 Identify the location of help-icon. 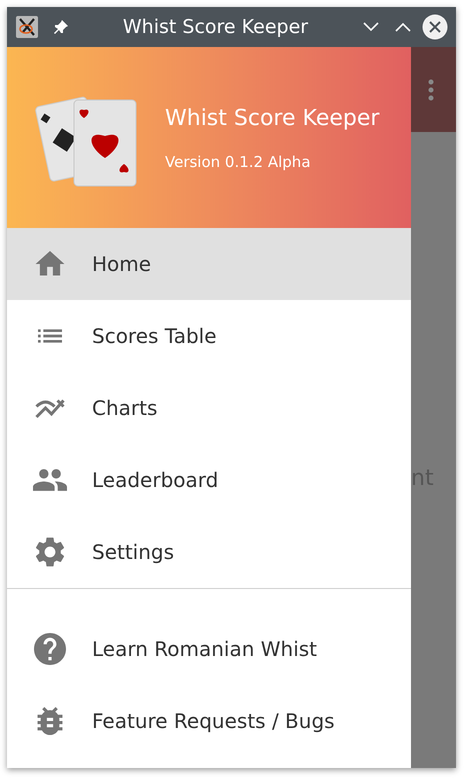
(50, 649).